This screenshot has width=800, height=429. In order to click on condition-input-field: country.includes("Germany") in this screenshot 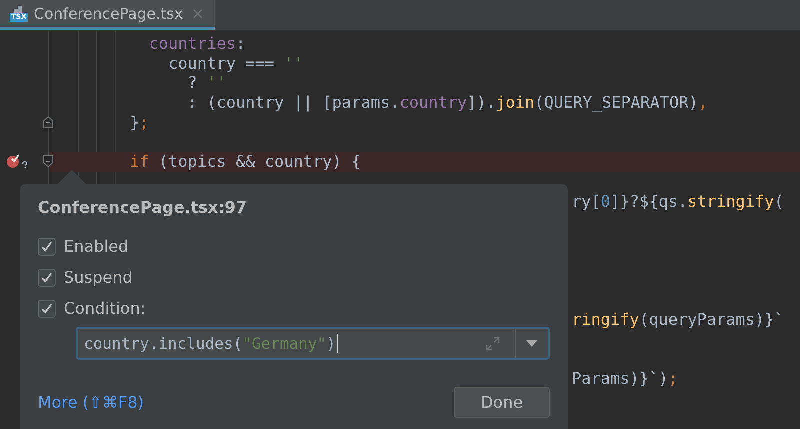, I will do `click(313, 343)`.